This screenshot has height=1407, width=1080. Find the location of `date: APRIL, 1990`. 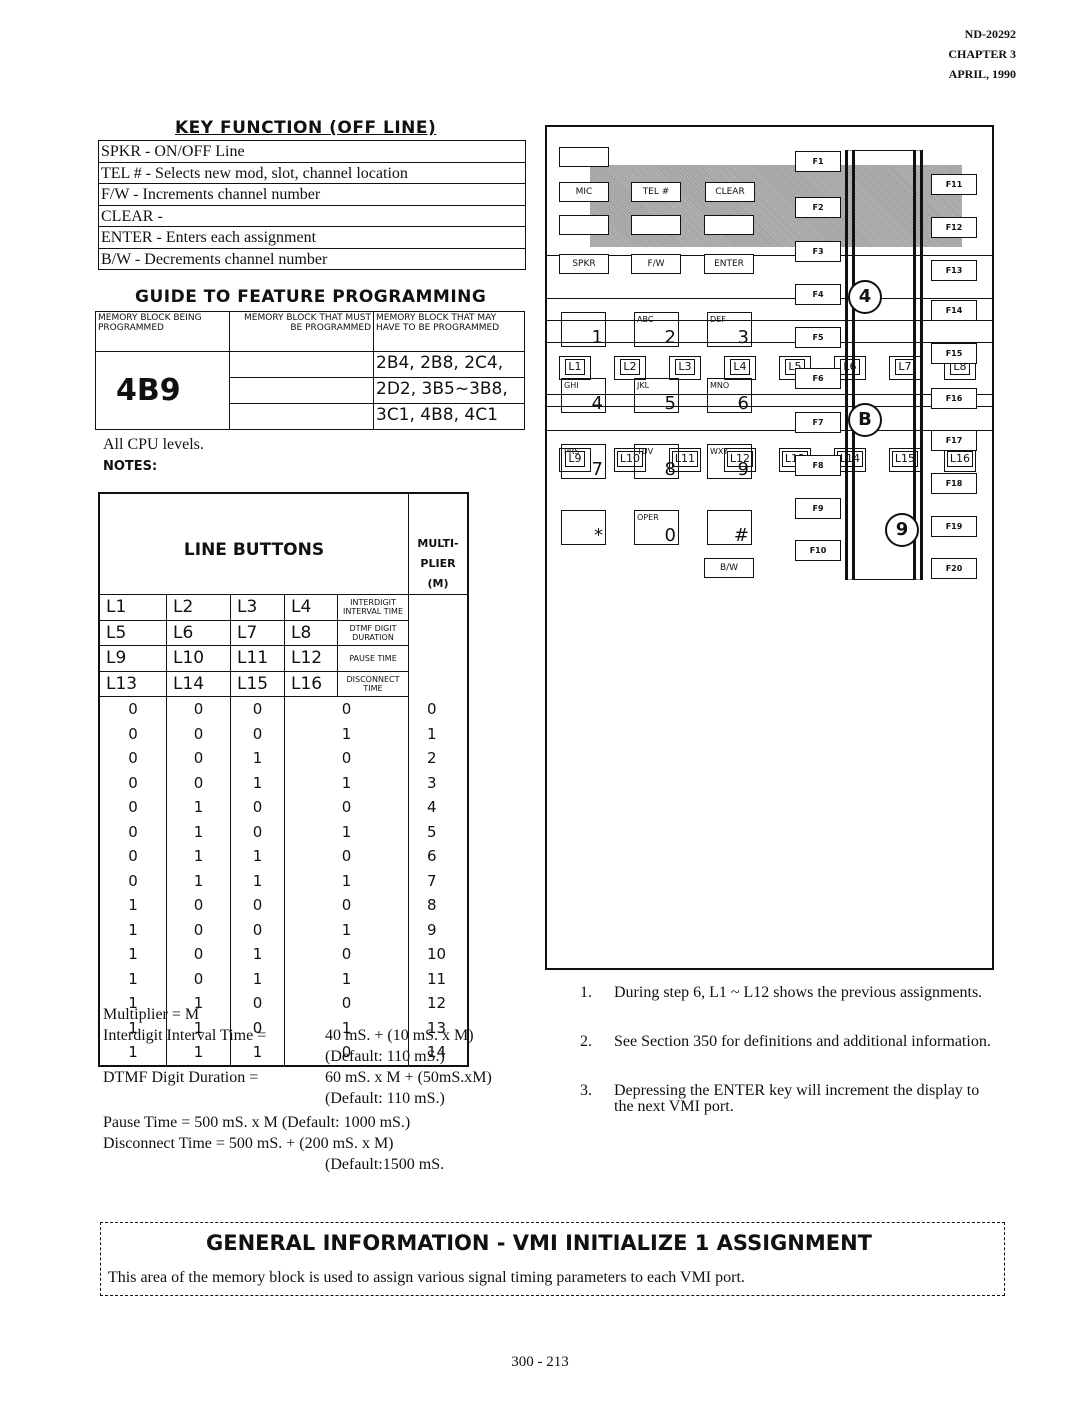

date: APRIL, 1990 is located at coordinates (982, 74).